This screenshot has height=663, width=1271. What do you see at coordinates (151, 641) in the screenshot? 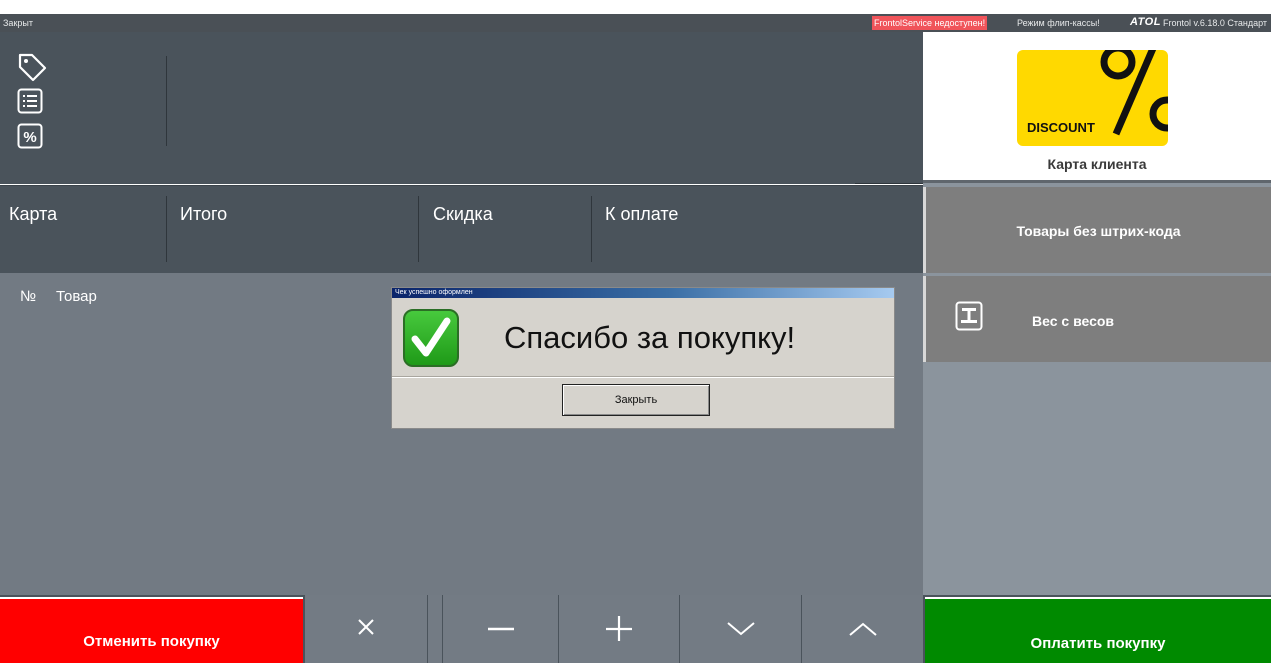
I see `cancel-purchase-label: Отменить покупку` at bounding box center [151, 641].